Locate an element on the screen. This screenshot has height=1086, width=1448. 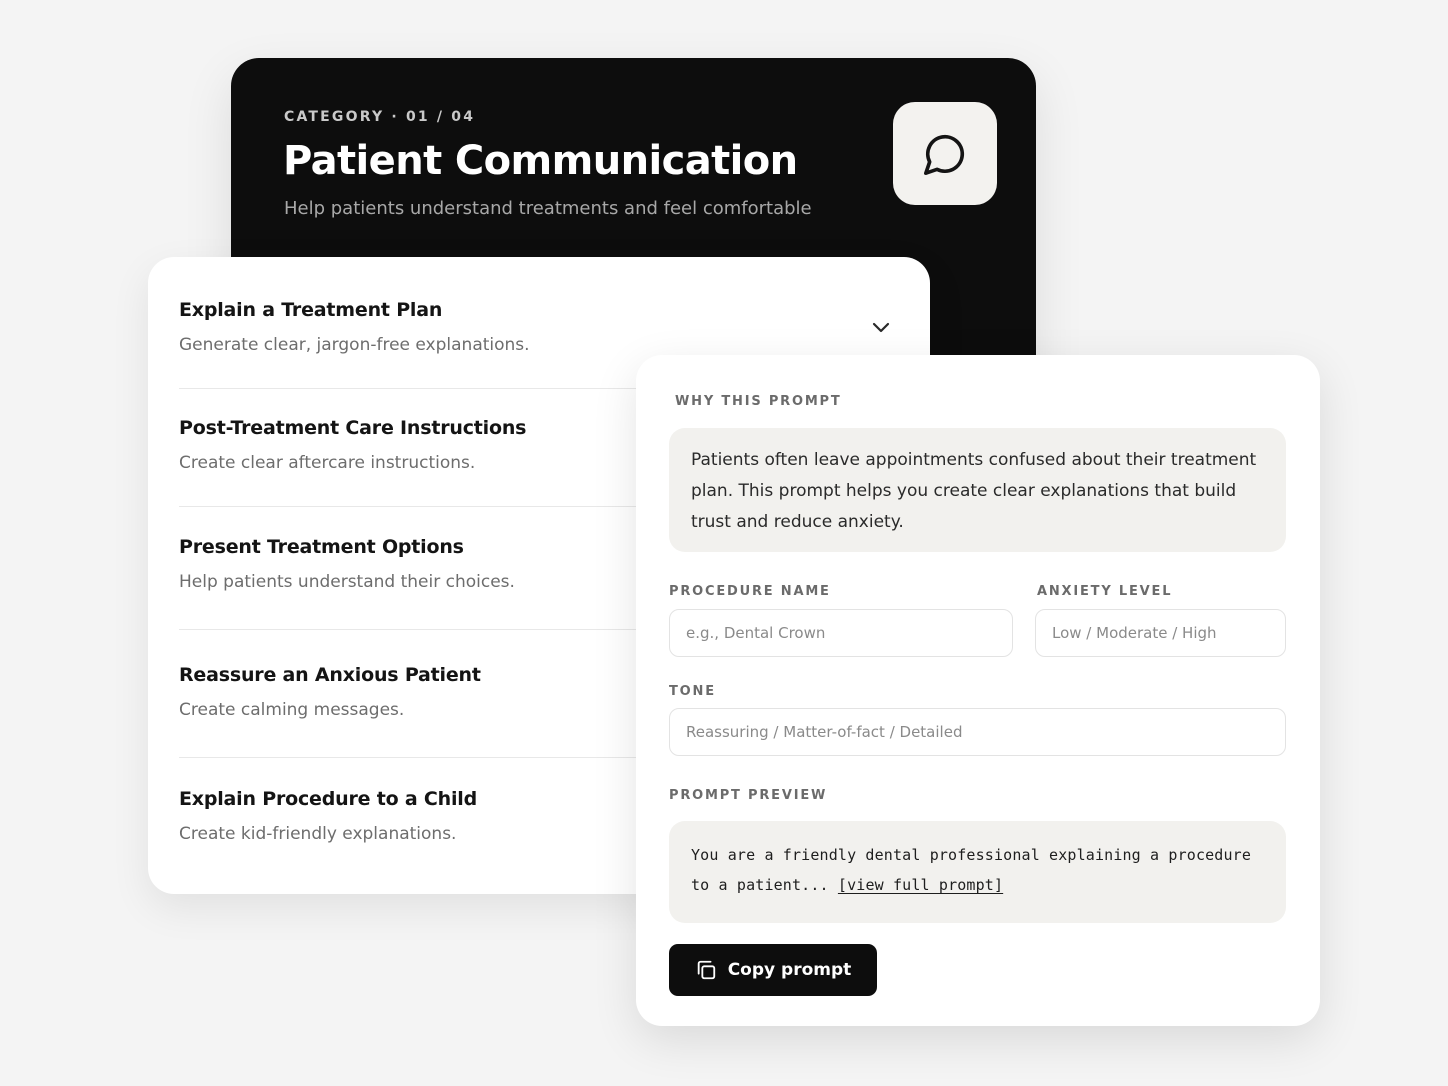
view-full-prompt-link: [view full prompt] is located at coordinates (920, 885).